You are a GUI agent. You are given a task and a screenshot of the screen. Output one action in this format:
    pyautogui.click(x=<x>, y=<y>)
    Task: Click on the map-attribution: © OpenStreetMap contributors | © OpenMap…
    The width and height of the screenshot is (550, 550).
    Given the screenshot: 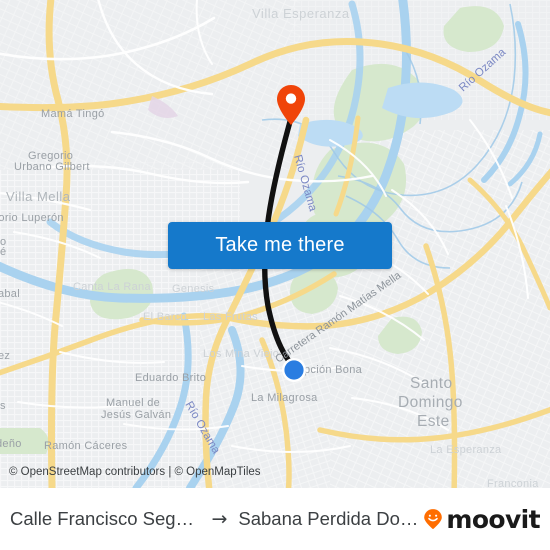 What is the action you would take?
    pyautogui.click(x=135, y=472)
    